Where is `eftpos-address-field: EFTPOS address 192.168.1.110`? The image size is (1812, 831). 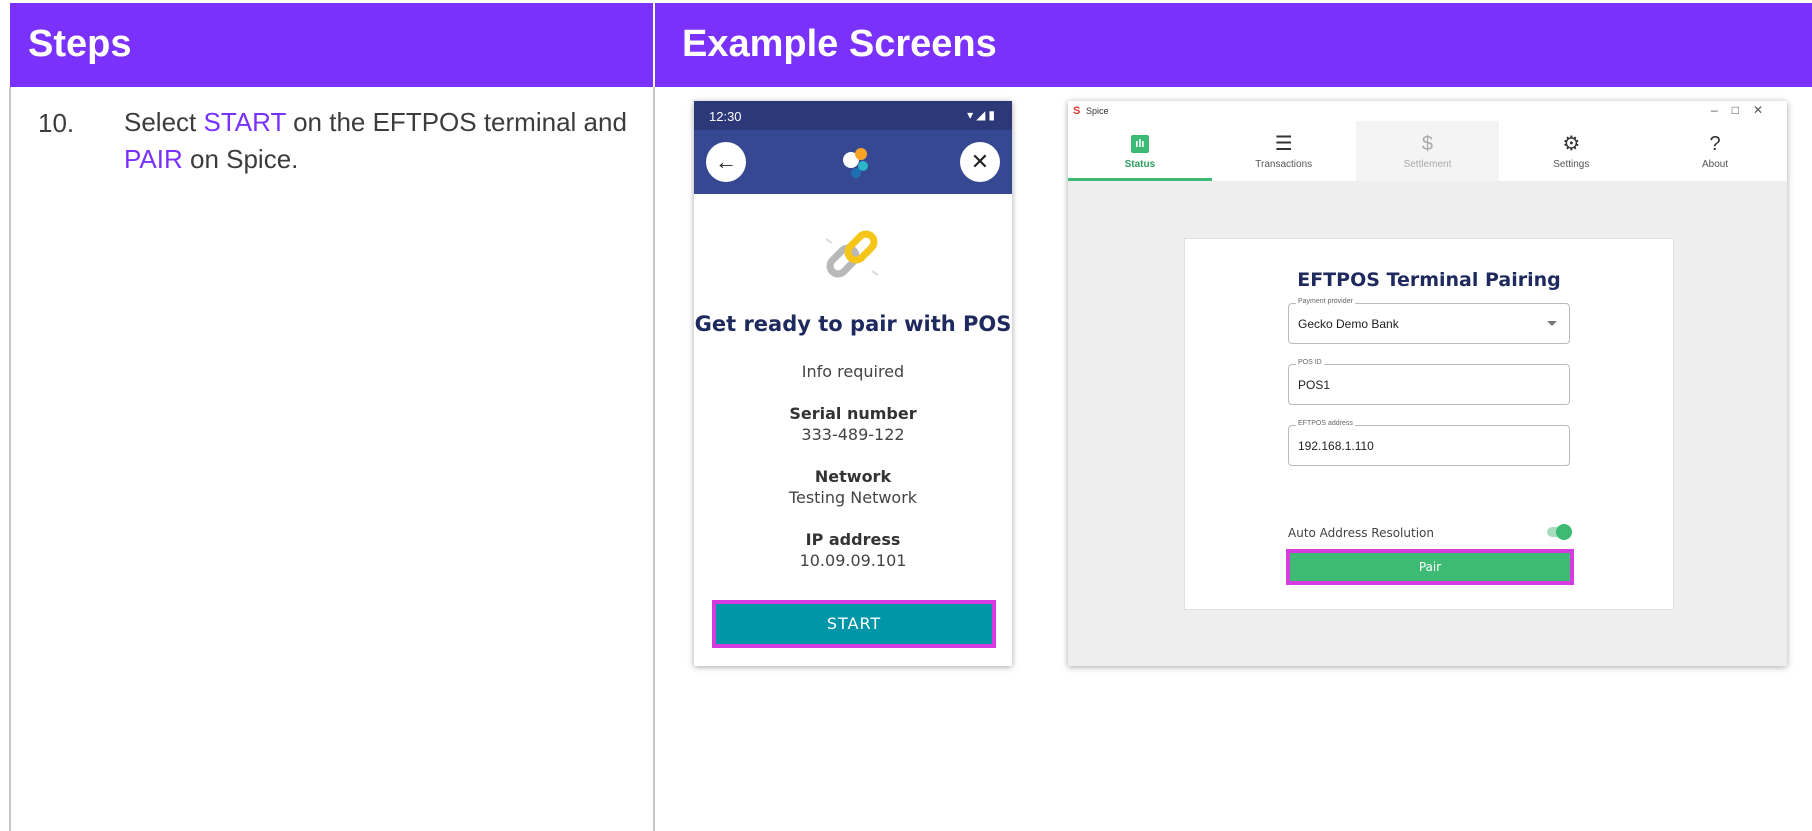
eftpos-address-field: EFTPOS address 192.168.1.110 is located at coordinates (1429, 443).